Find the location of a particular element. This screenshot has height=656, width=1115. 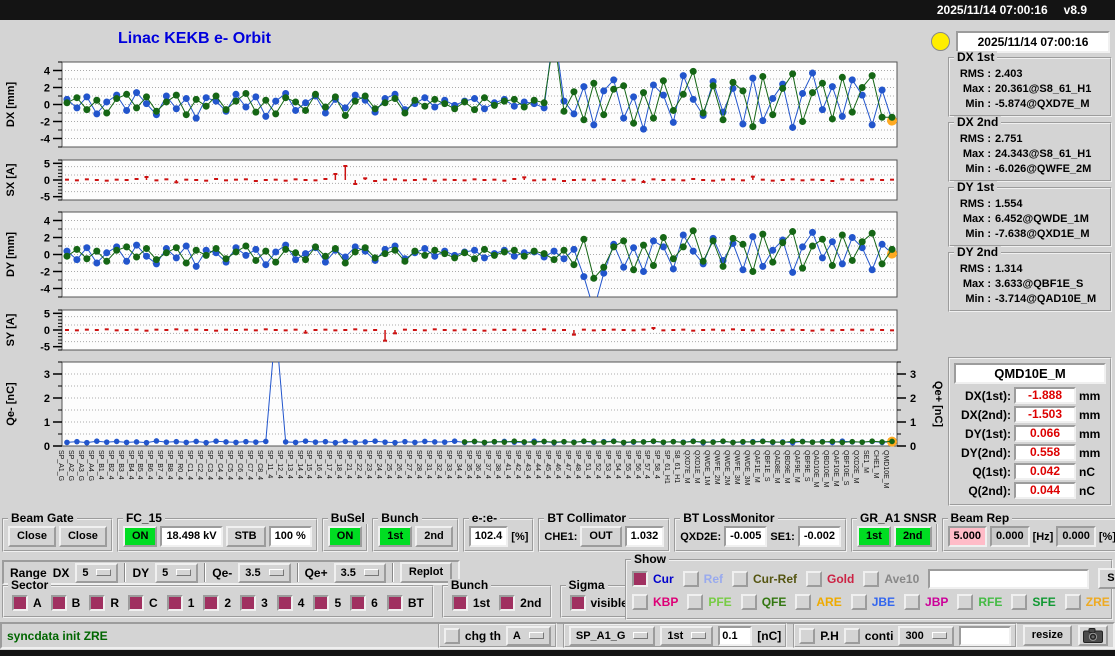

chart-dy: 4 2 0 -2 -4 DY [mm] is located at coordinates (472, 254).